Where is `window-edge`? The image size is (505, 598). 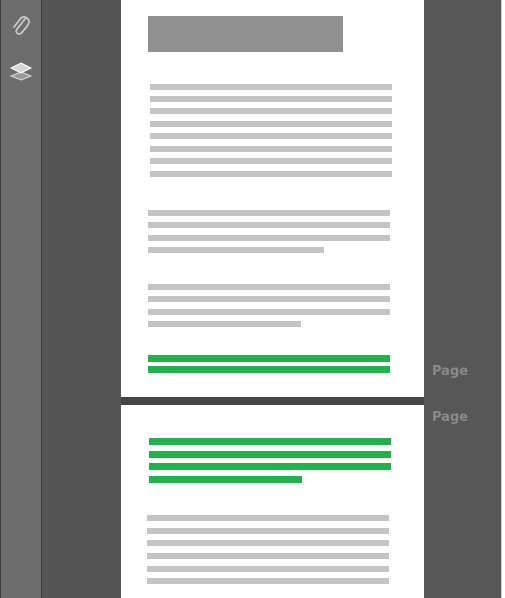
window-edge is located at coordinates (503, 299).